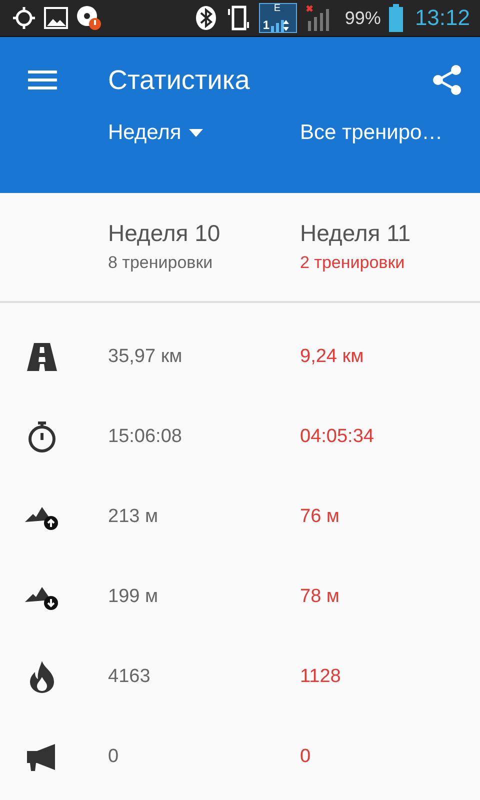 This screenshot has width=480, height=800. Describe the element at coordinates (89, 18) in the screenshot. I see `disc-alert-icon` at that location.